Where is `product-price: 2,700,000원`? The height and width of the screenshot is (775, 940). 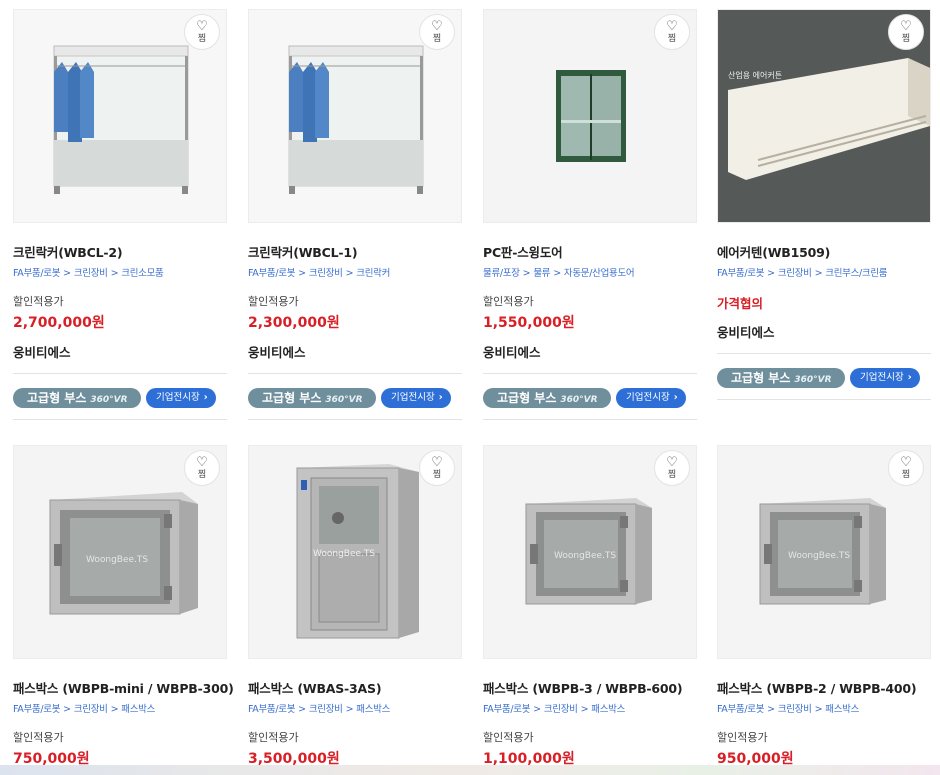 product-price: 2,700,000원 is located at coordinates (59, 323).